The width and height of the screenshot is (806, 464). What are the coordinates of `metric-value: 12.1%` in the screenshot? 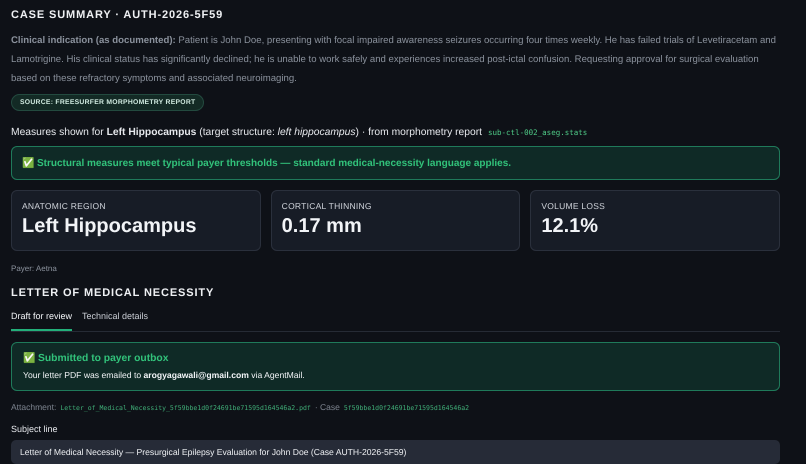 It's located at (570, 226).